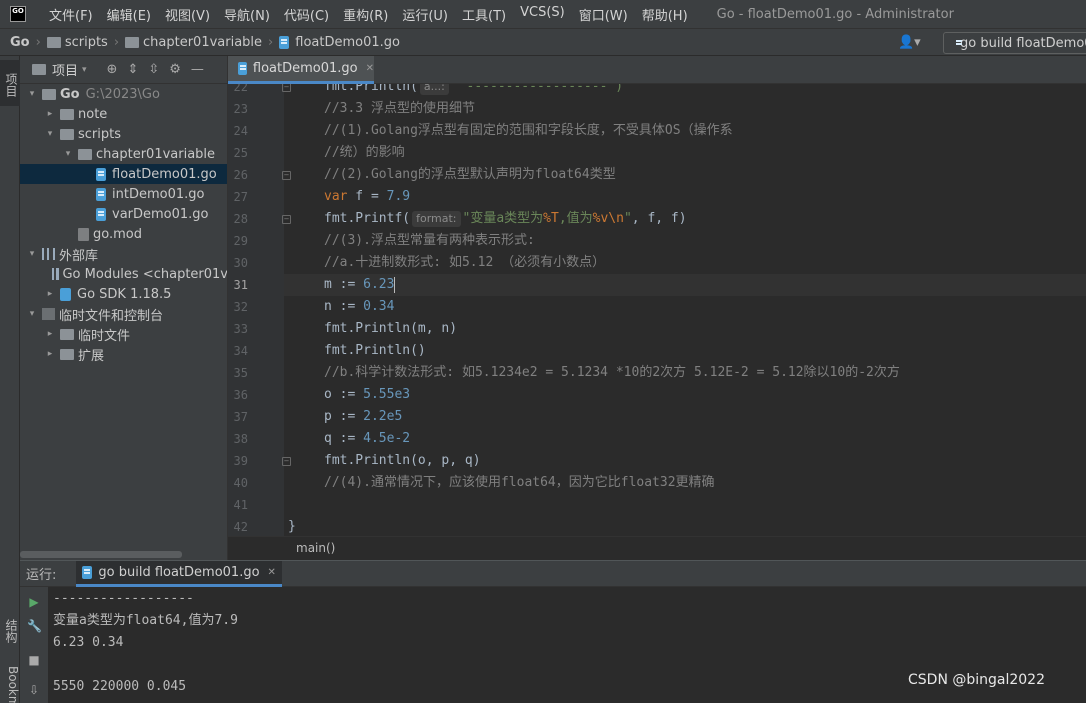 The height and width of the screenshot is (703, 1086). Describe the element at coordinates (123, 314) in the screenshot. I see `tree-item: ▾ 临时文件和控制台` at that location.